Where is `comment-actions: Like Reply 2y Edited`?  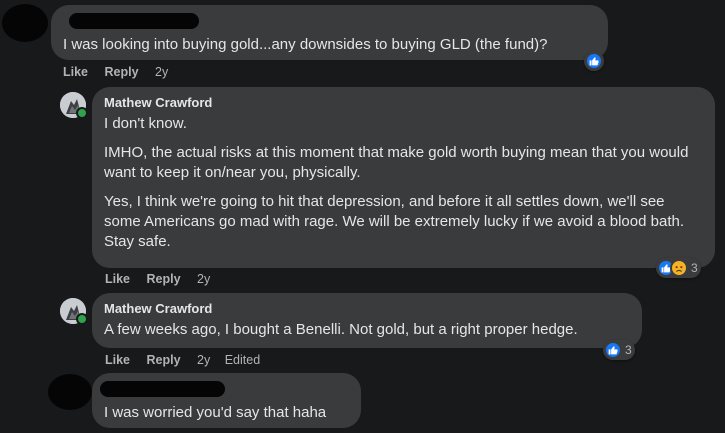
comment-actions: Like Reply 2y Edited is located at coordinates (188, 360).